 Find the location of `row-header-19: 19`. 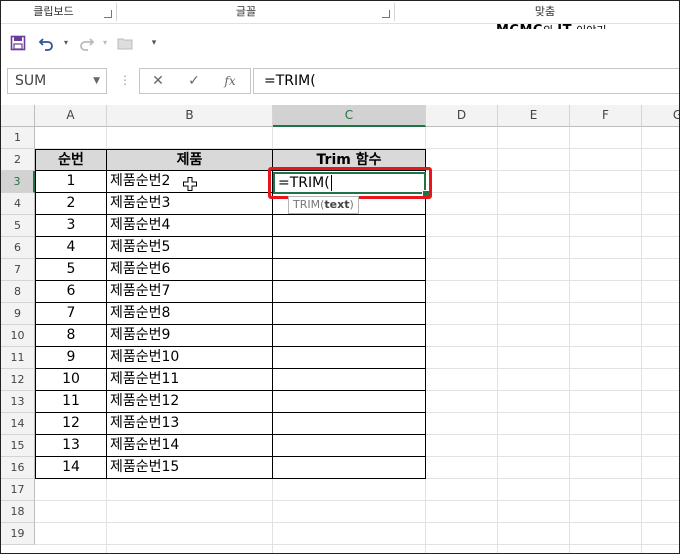

row-header-19: 19 is located at coordinates (18, 534).